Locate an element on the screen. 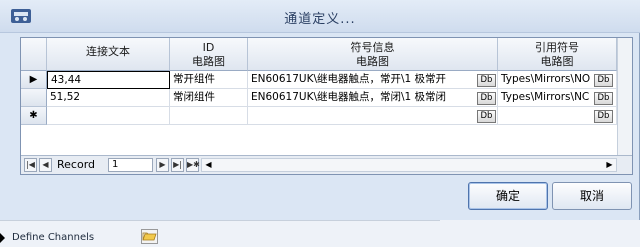 The width and height of the screenshot is (640, 247). scroll-left-icon: ◀ is located at coordinates (208, 165).